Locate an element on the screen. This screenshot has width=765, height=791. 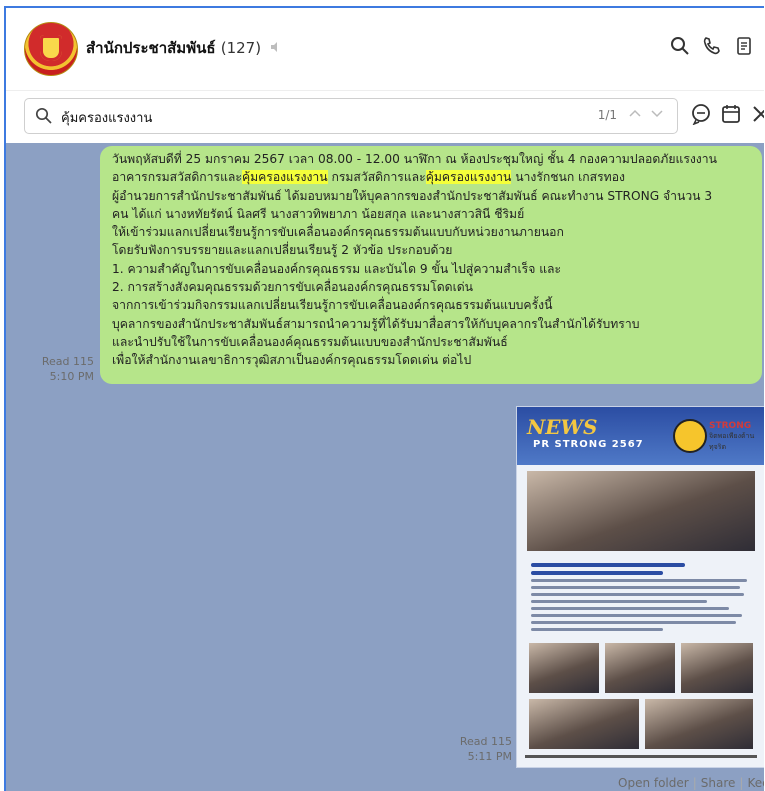
poster-subtitle: PR STRONG 2567 is located at coordinates (588, 444).